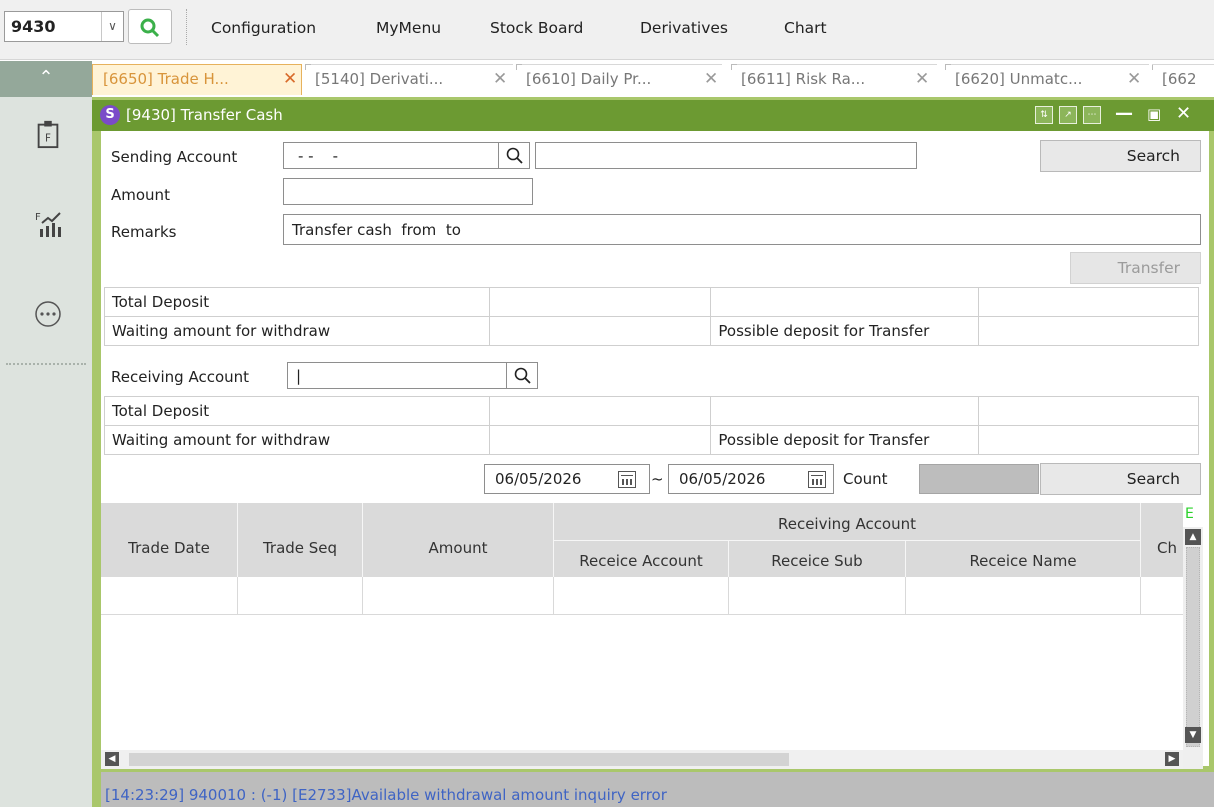 The image size is (1214, 807). What do you see at coordinates (1044, 115) in the screenshot?
I see `link-icon: ⇅` at bounding box center [1044, 115].